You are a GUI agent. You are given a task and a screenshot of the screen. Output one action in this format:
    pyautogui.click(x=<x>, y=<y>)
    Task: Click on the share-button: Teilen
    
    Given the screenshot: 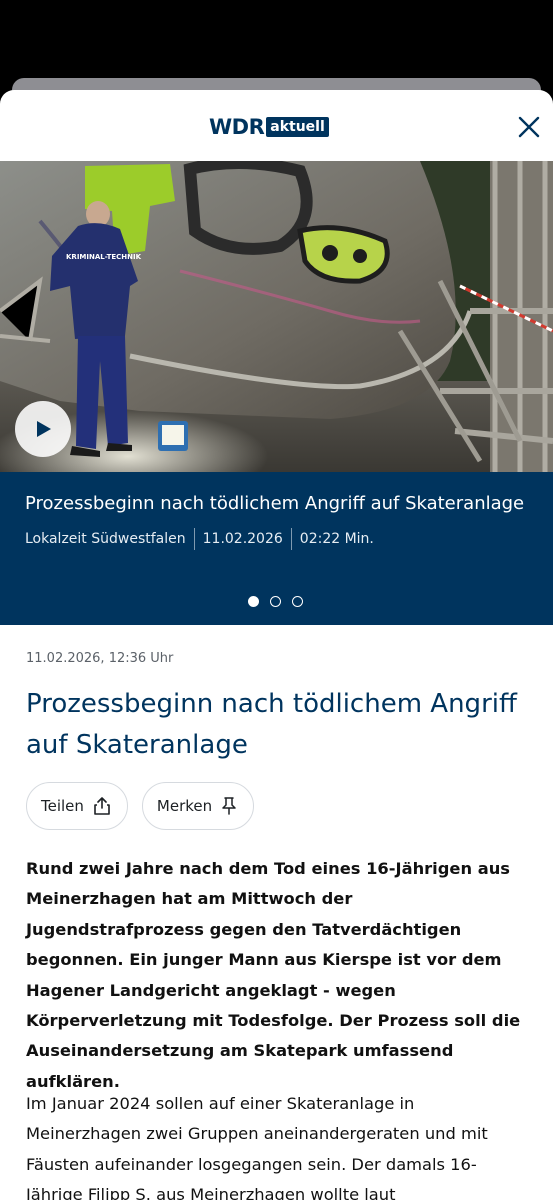 What is the action you would take?
    pyautogui.click(x=77, y=806)
    